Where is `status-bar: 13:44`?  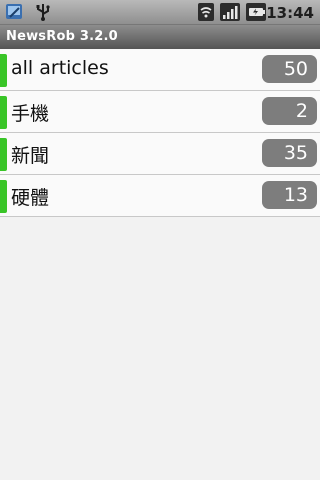 status-bar: 13:44 is located at coordinates (160, 12).